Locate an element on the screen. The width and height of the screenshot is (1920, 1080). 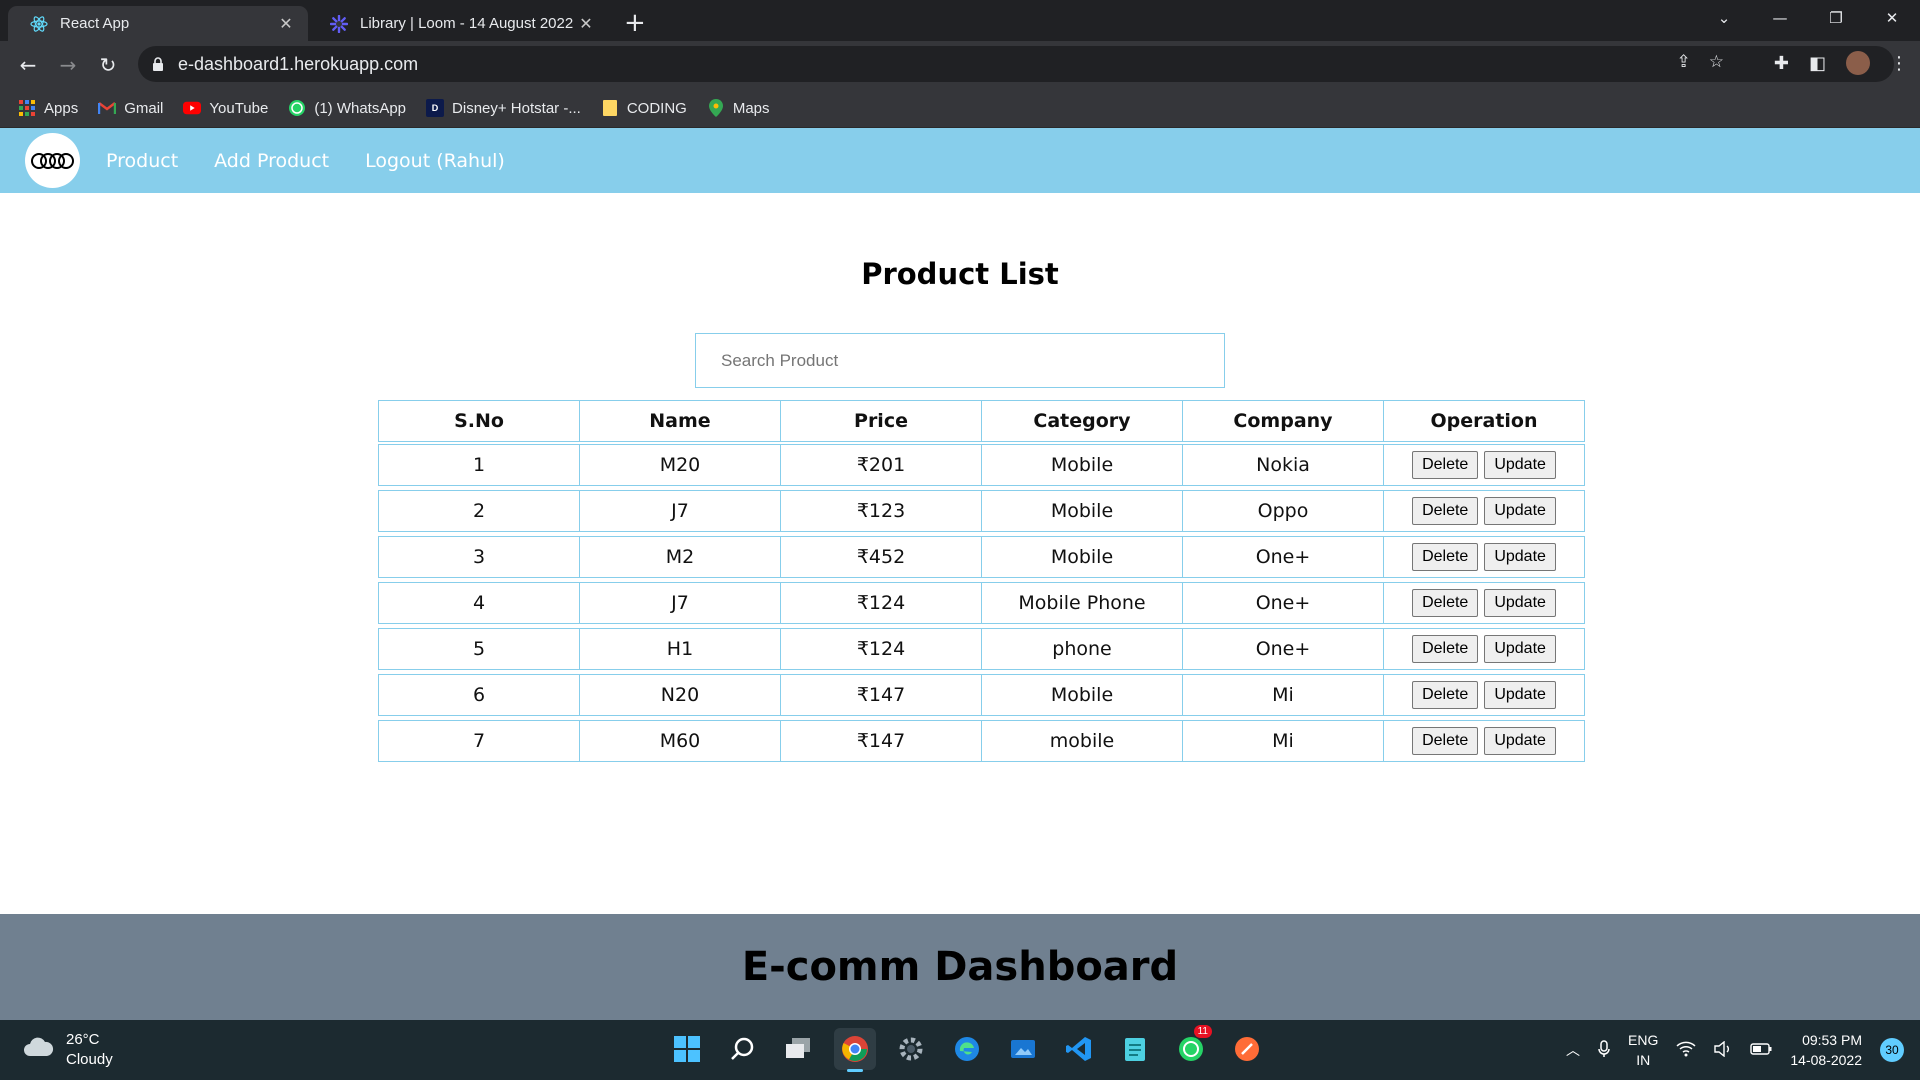
youtube-icon is located at coordinates (192, 108).